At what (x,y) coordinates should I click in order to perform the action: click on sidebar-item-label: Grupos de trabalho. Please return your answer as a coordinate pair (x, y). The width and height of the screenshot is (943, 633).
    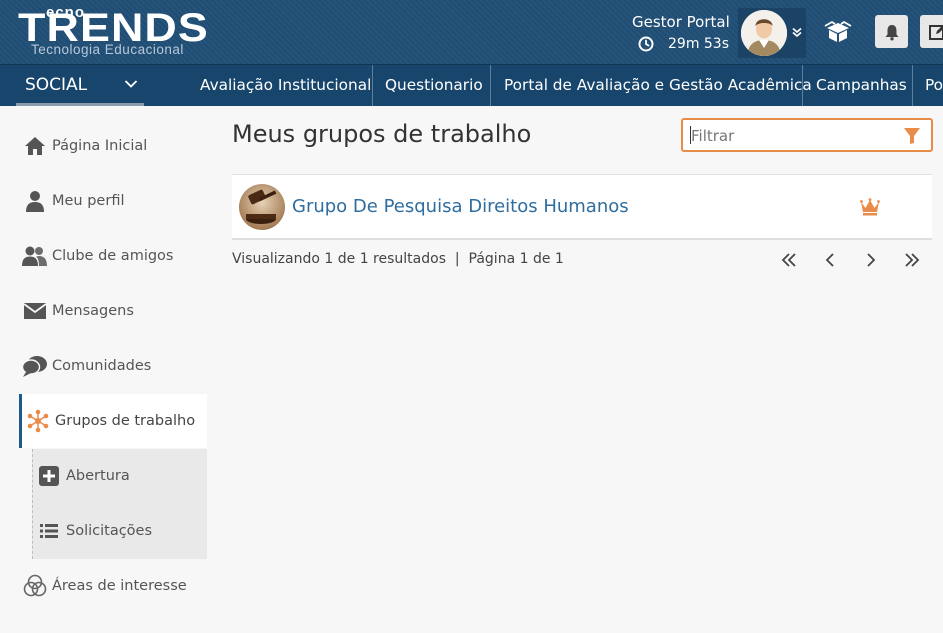
    Looking at the image, I should click on (125, 421).